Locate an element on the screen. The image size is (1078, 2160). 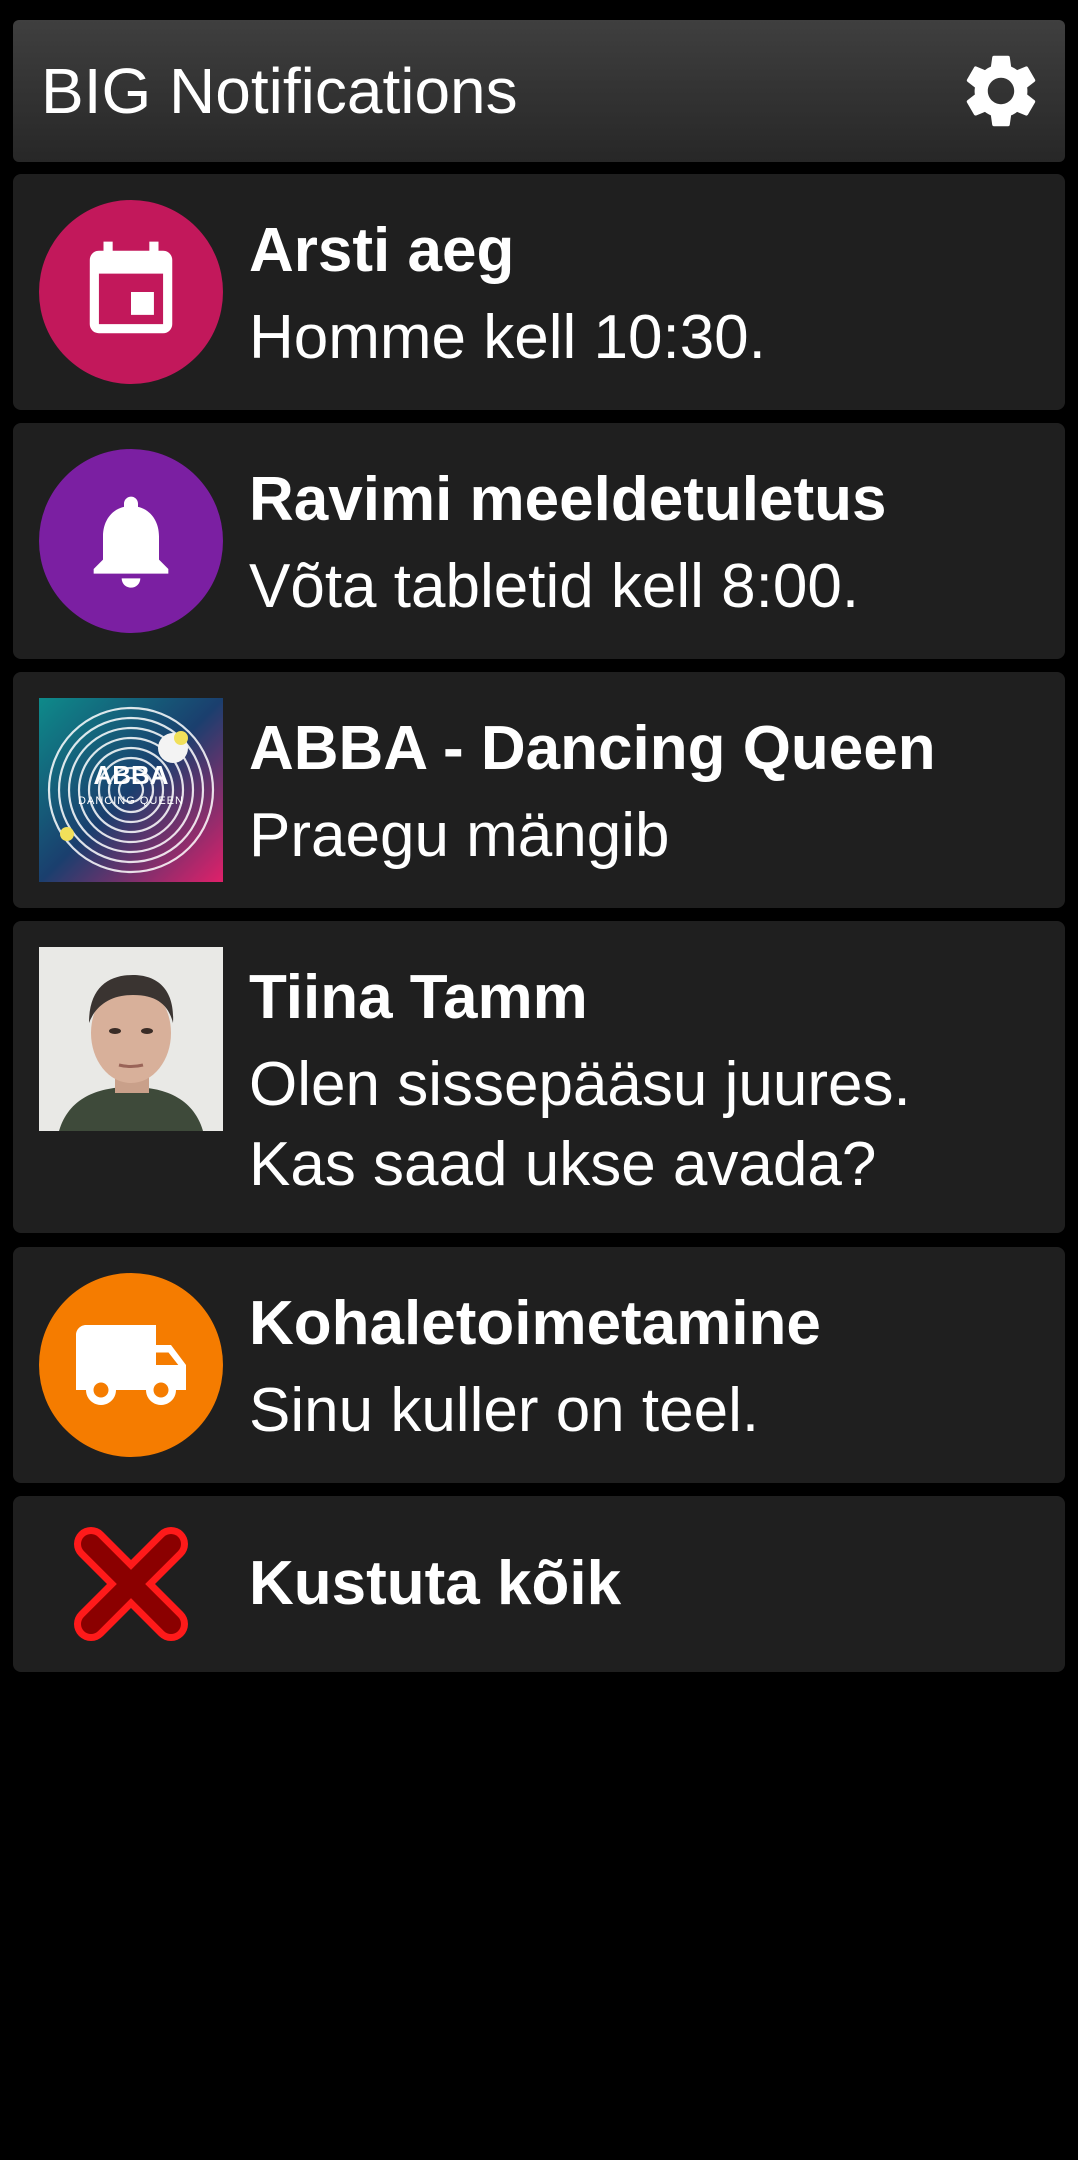
calendar-icon is located at coordinates (131, 287).